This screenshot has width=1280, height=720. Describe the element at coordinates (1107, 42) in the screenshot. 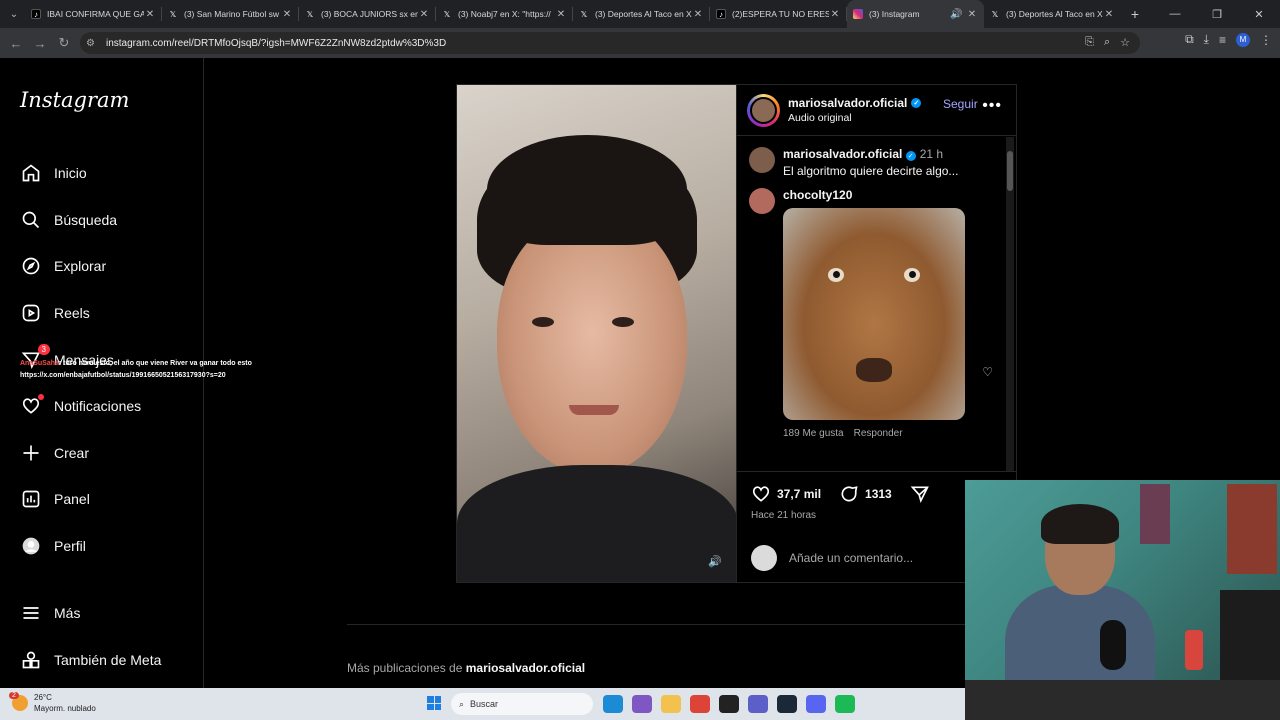

I see `zoom-icon: ⌕` at that location.